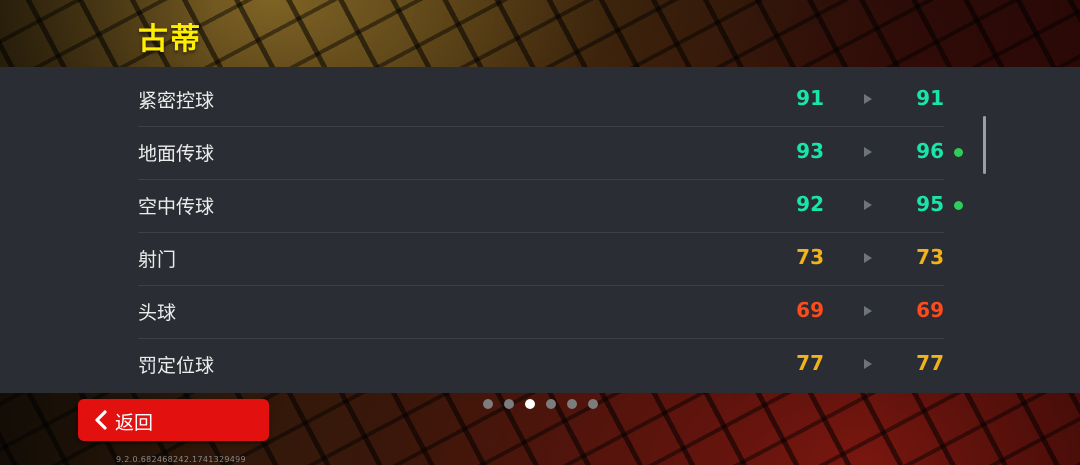  What do you see at coordinates (930, 98) in the screenshot?
I see `stat-value-after: 91` at bounding box center [930, 98].